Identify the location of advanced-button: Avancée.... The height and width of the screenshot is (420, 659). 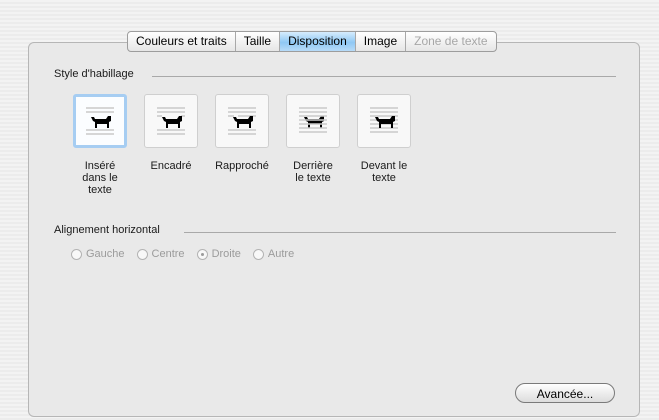
(565, 393).